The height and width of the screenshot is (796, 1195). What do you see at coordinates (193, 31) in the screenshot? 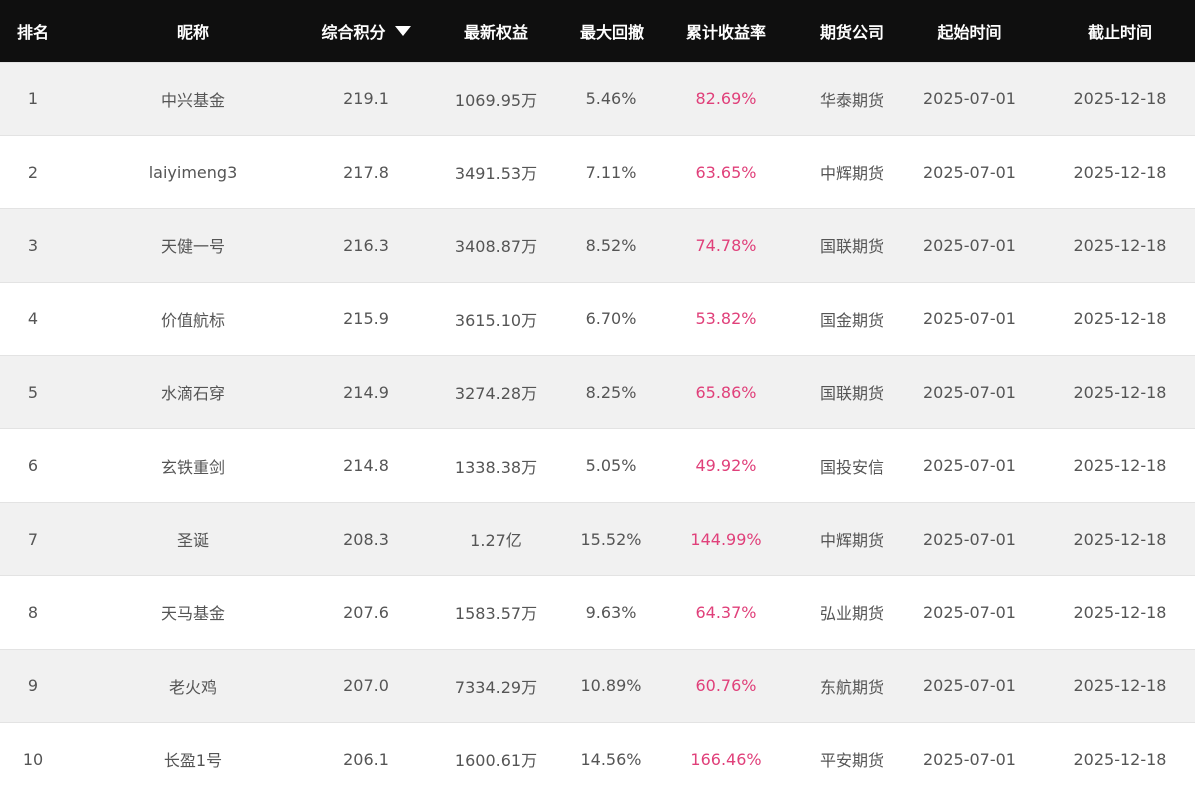
I see `header-nickname: 昵称` at bounding box center [193, 31].